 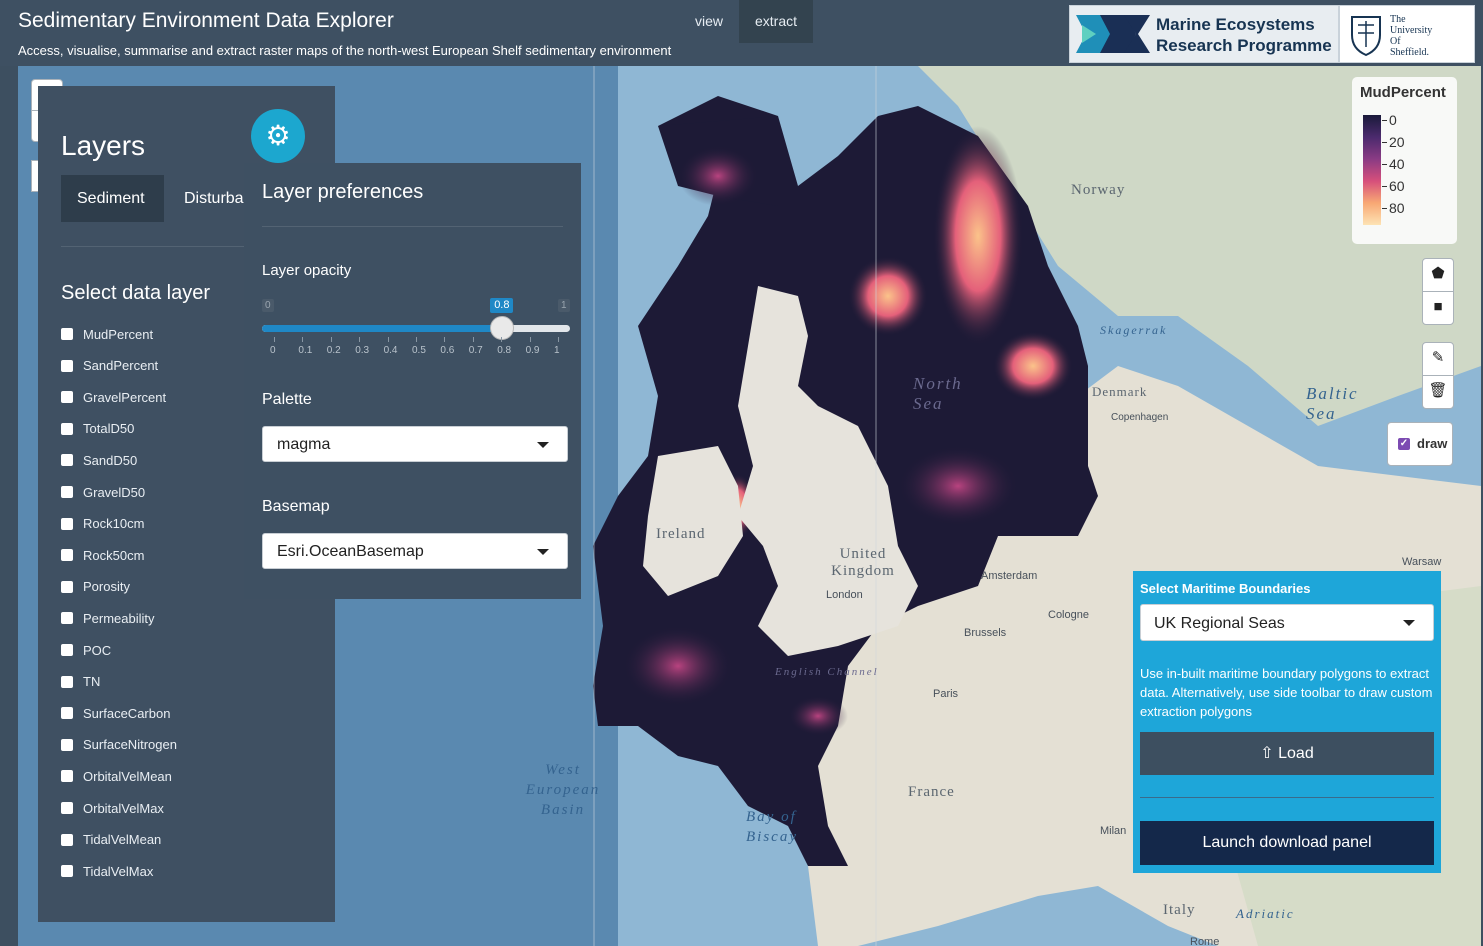 What do you see at coordinates (115, 713) in the screenshot?
I see `layer-checkbox-row: SurfaceCarbon` at bounding box center [115, 713].